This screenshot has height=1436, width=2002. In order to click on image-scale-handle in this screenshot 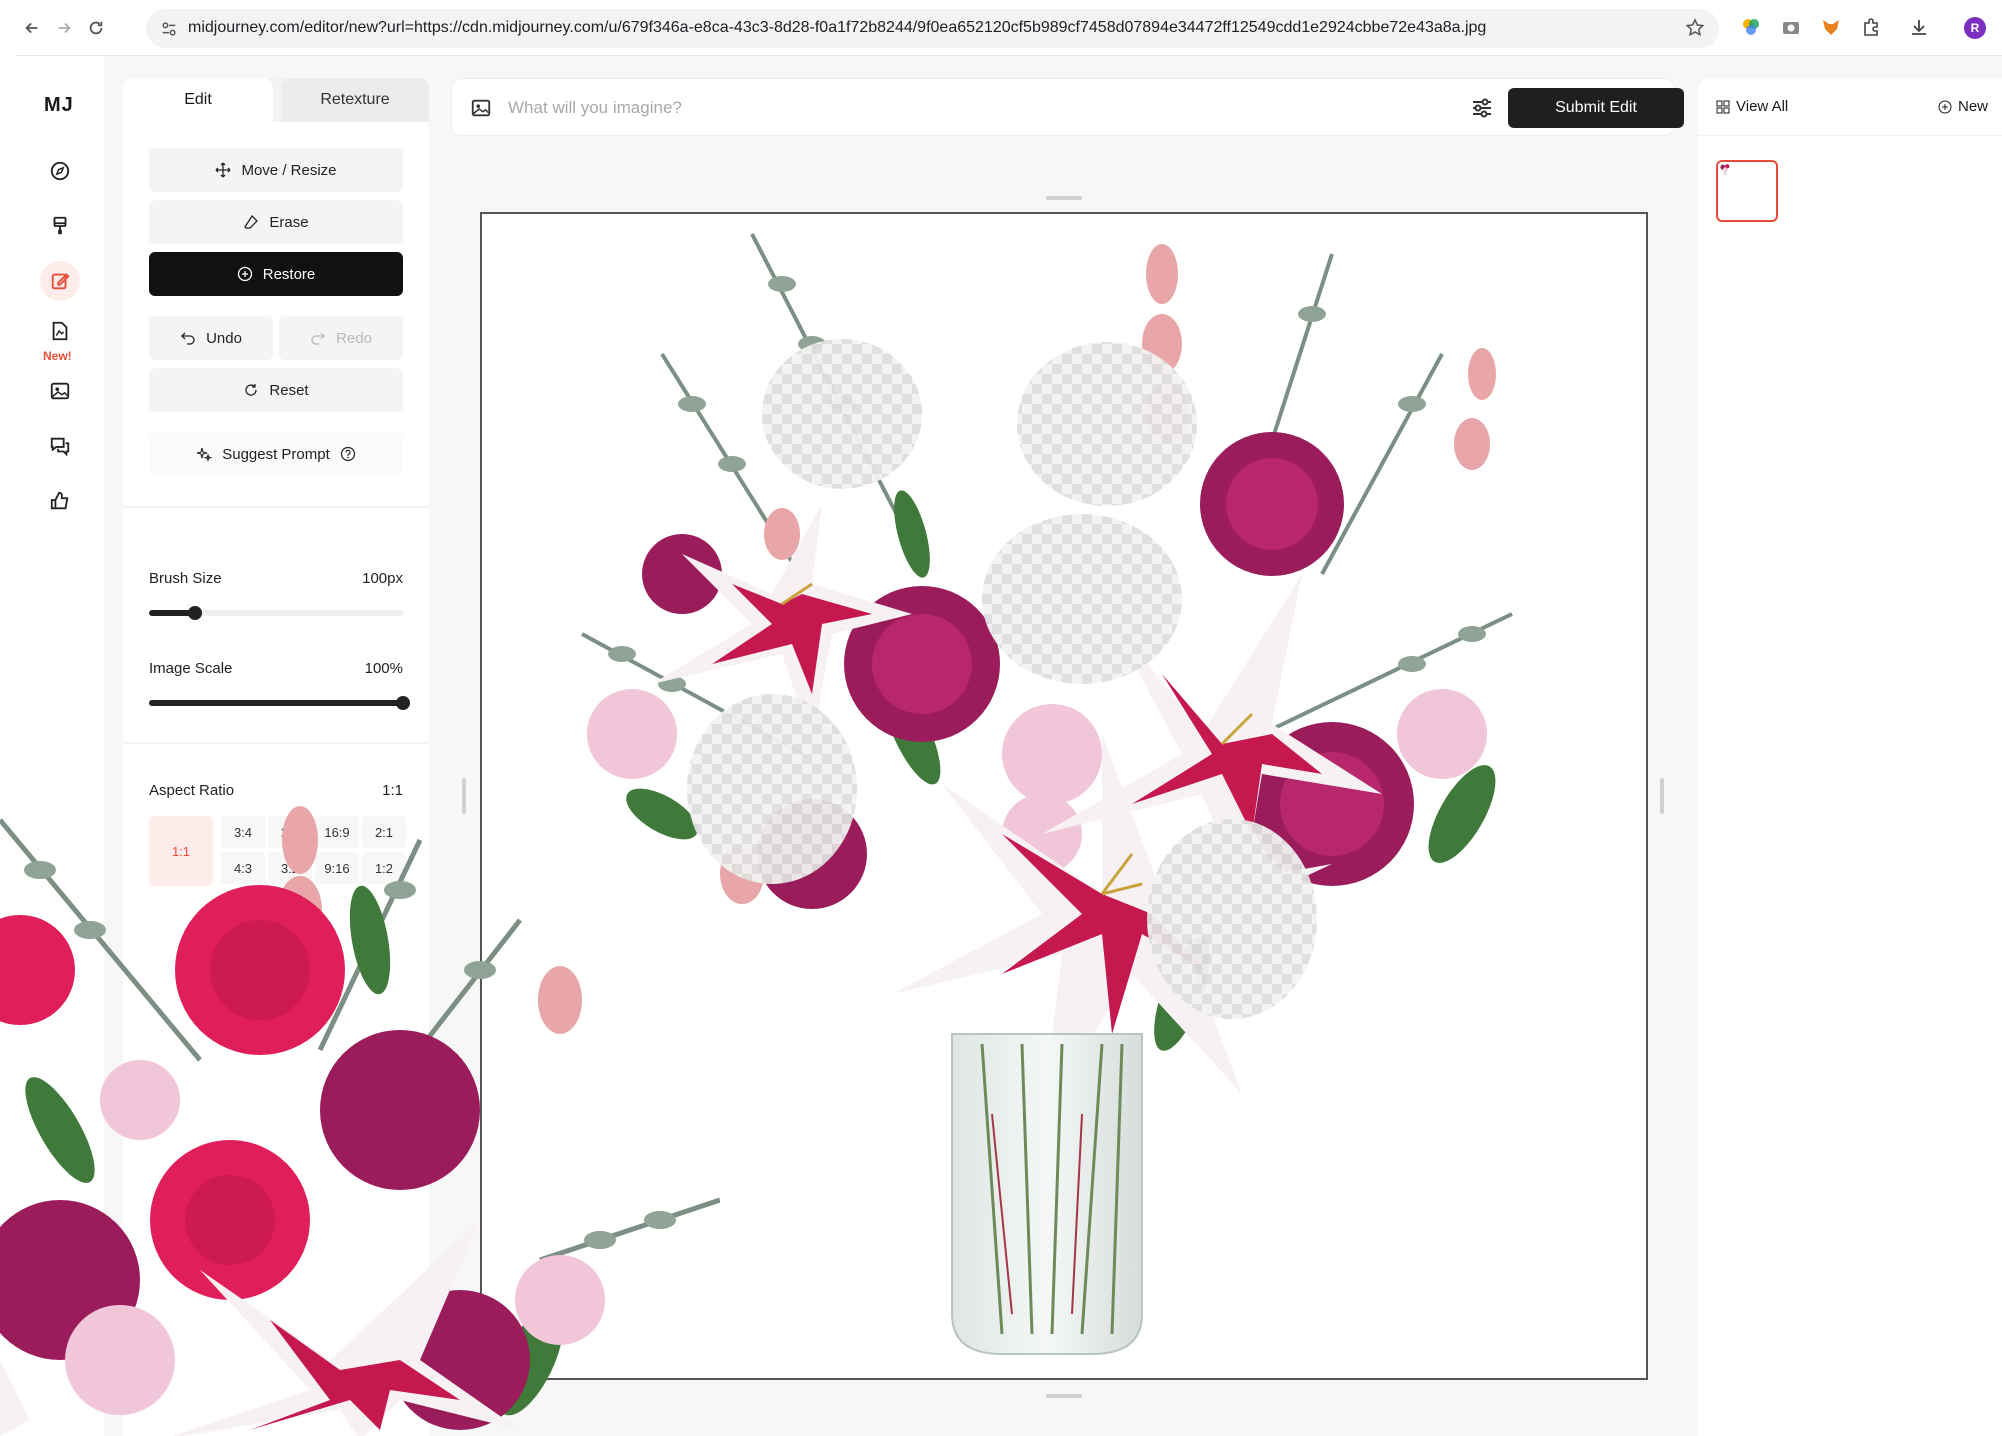, I will do `click(403, 703)`.